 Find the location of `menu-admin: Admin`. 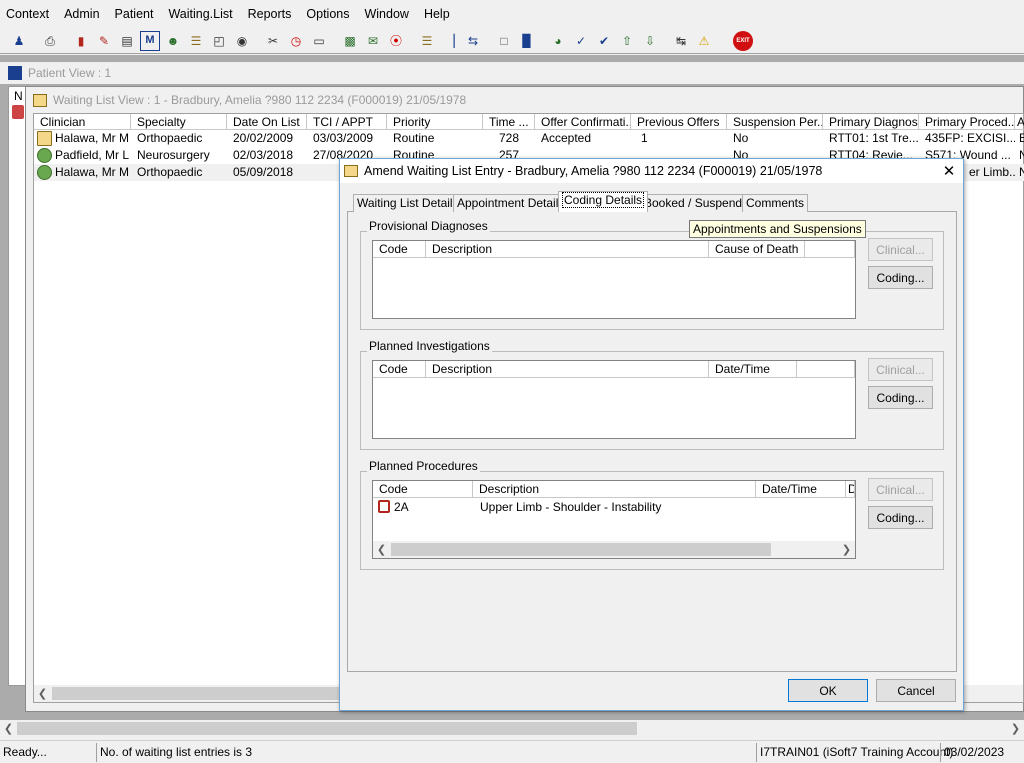

menu-admin: Admin is located at coordinates (81, 14).